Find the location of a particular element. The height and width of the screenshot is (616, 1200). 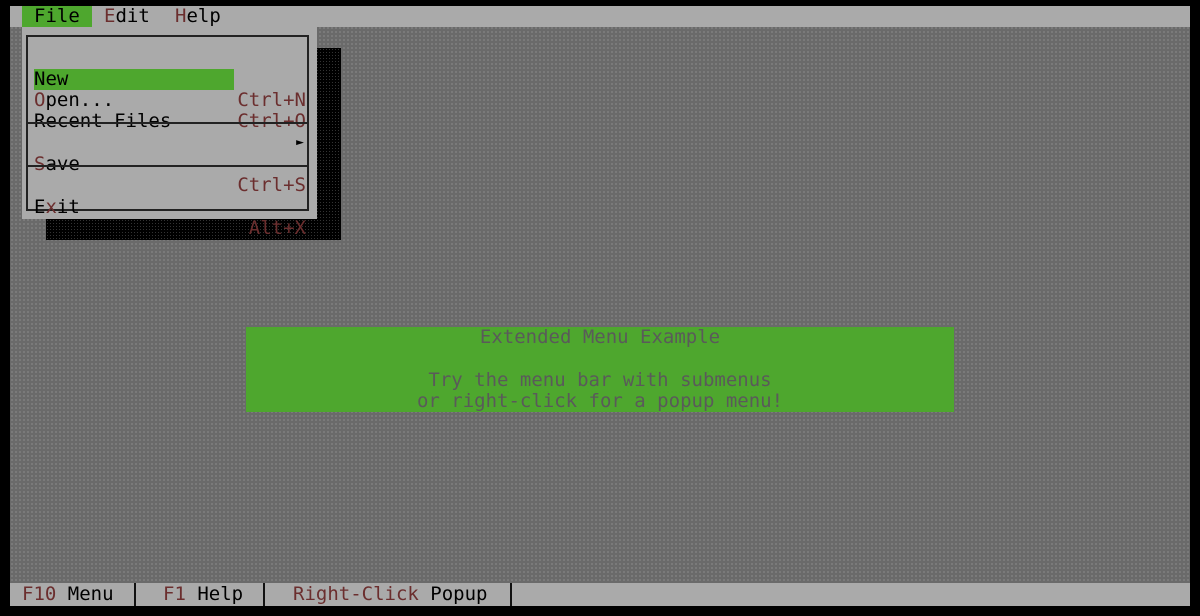

menu-item-save: Save Ctrl+S is located at coordinates (170, 164).